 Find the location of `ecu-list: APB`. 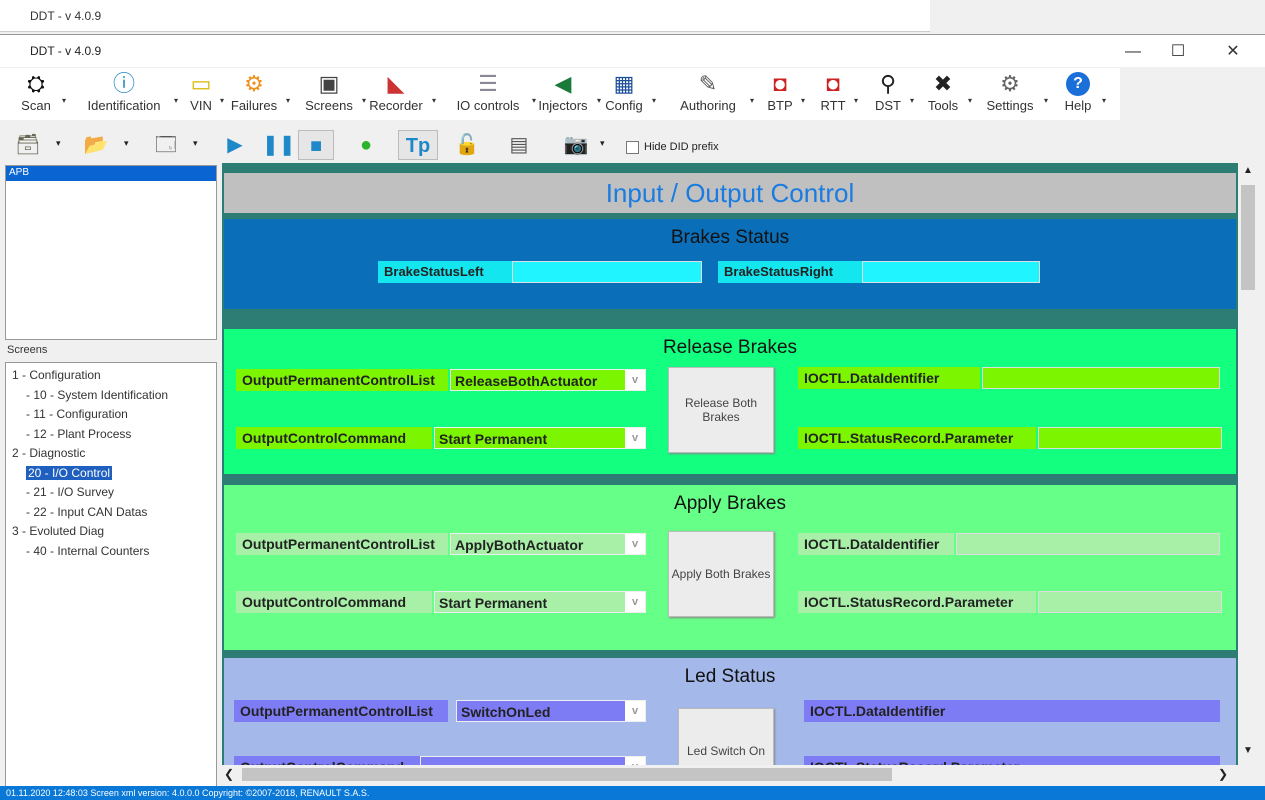

ecu-list: APB is located at coordinates (111, 252).